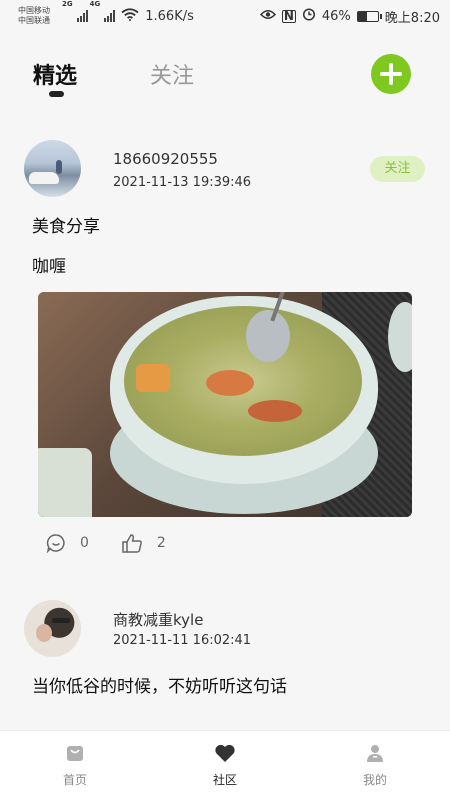 Image resolution: width=450 pixels, height=800 pixels. I want to click on post-title: 当你低谷的时候，不妨听听这句话, so click(159, 687).